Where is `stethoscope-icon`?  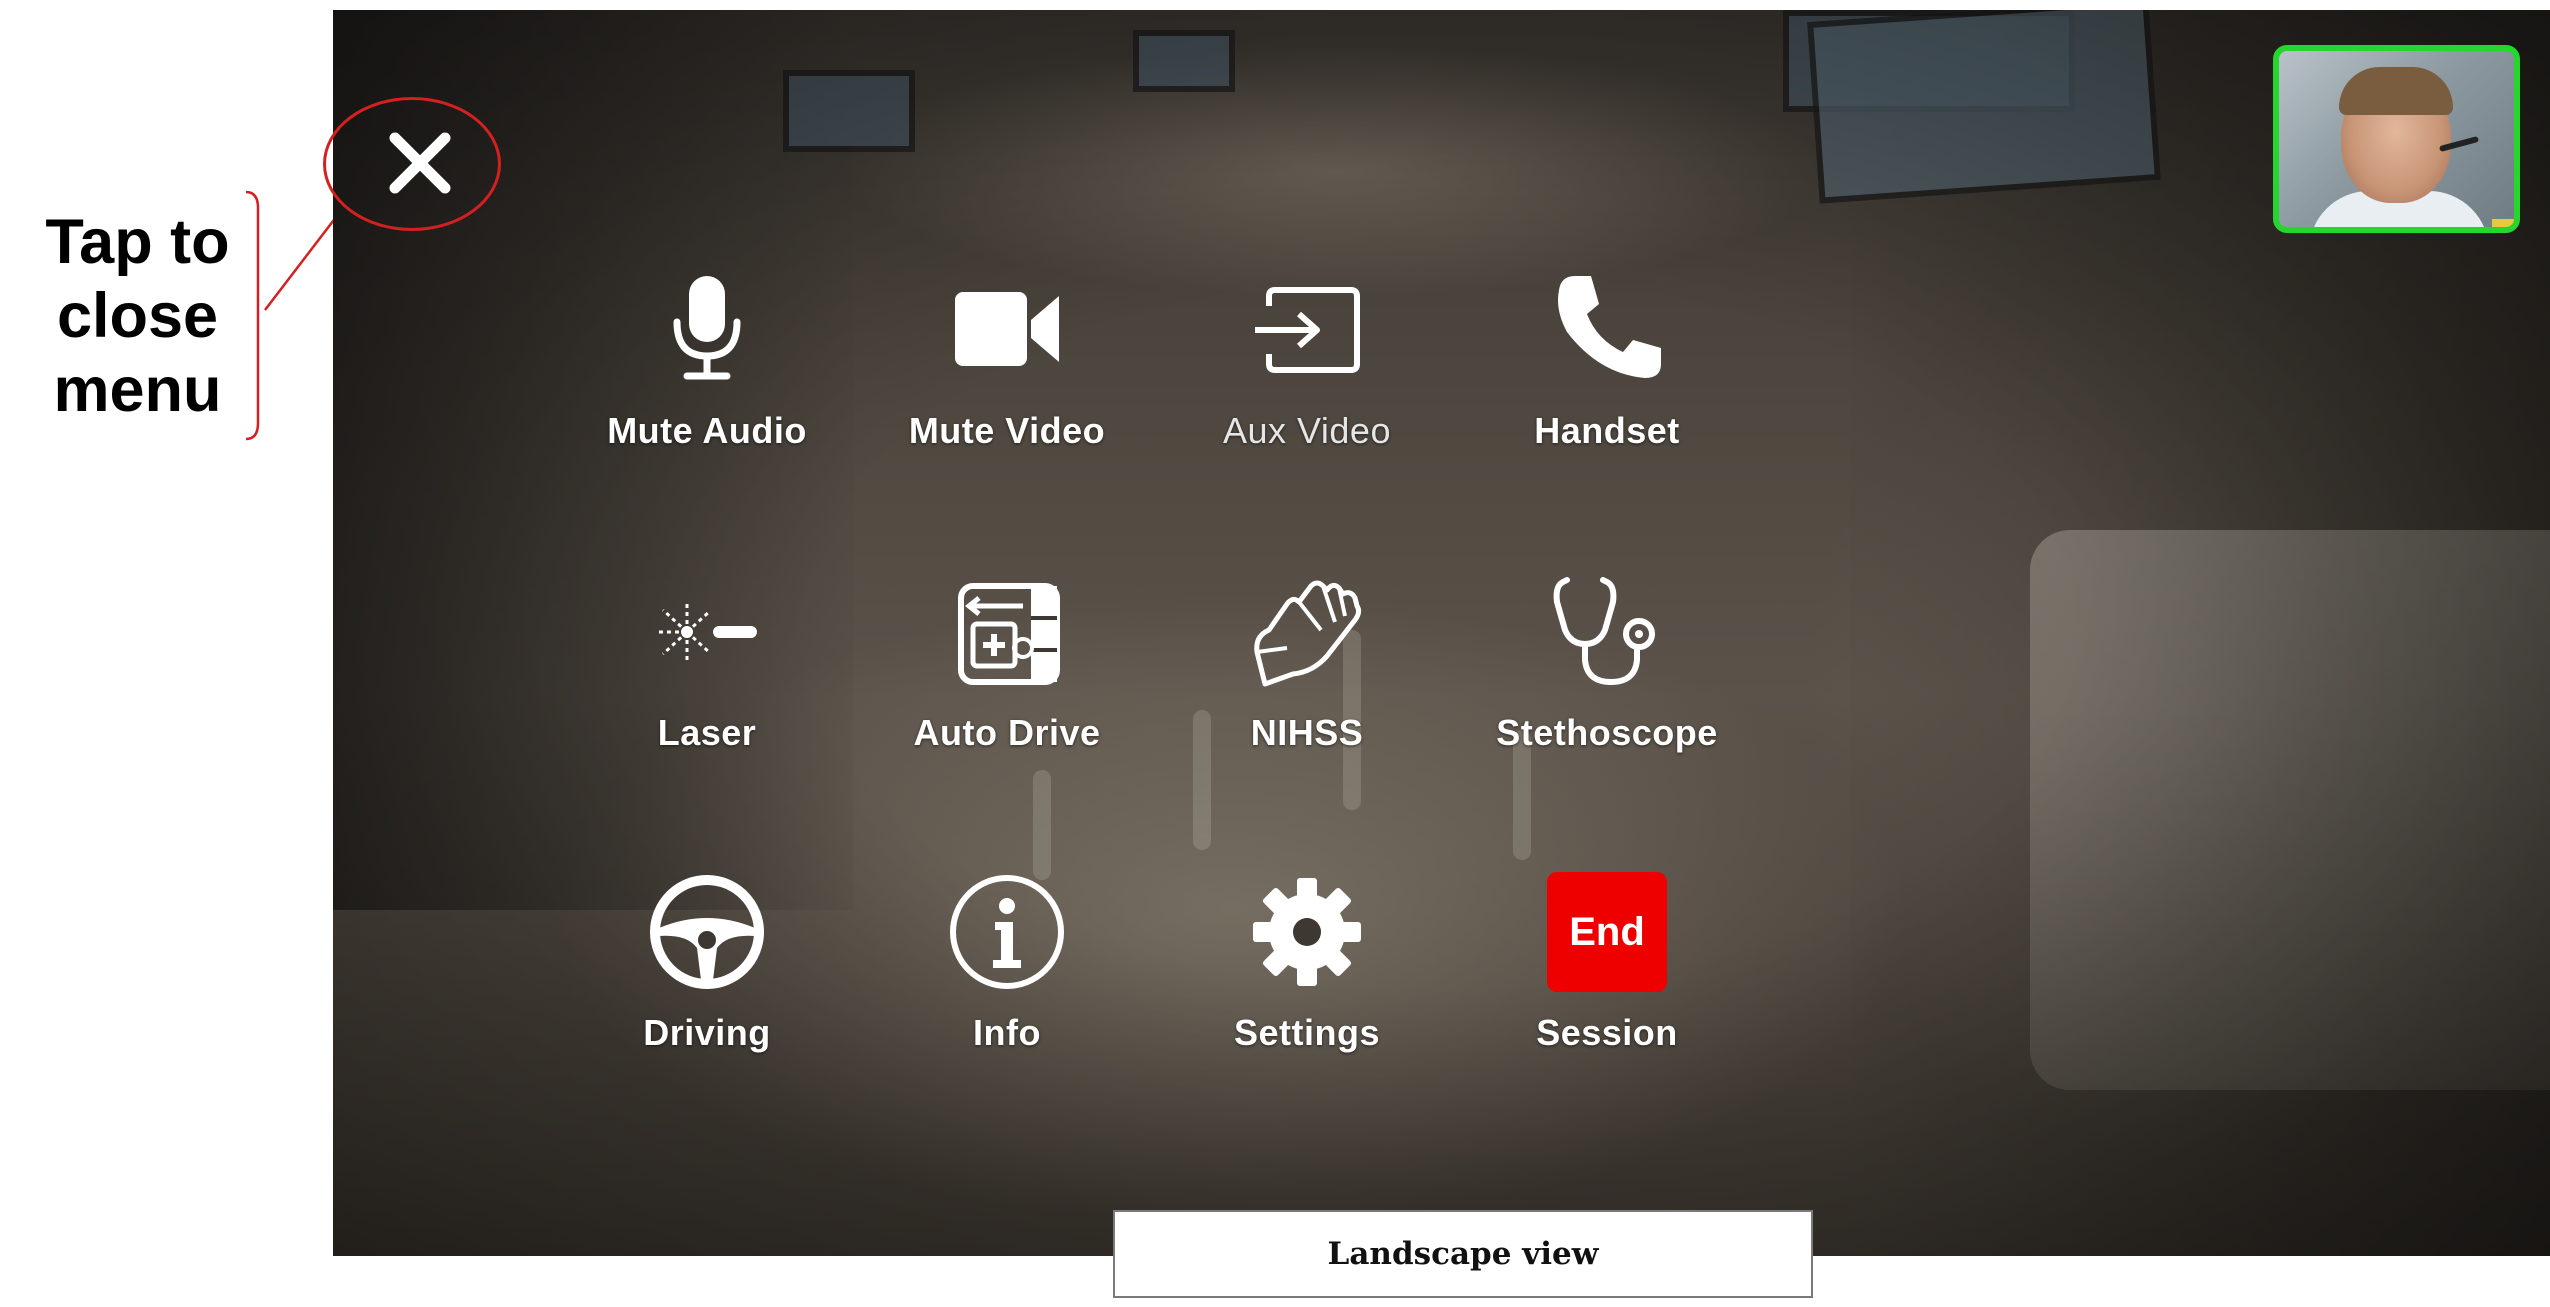 stethoscope-icon is located at coordinates (1607, 632).